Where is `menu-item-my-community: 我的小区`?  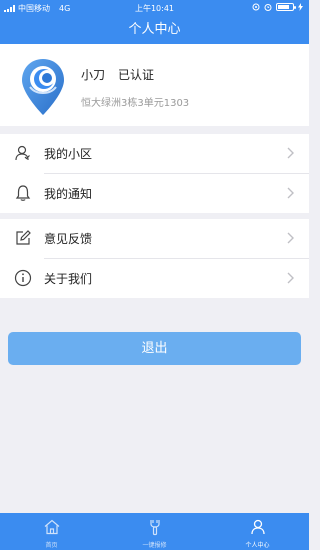
menu-item-my-community: 我的小区 is located at coordinates (154, 153).